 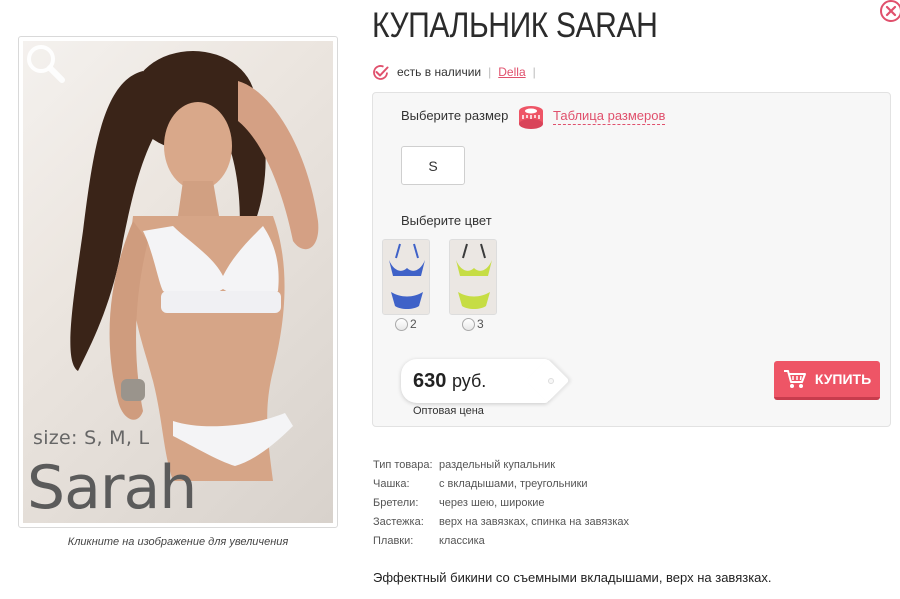 I want to click on spec-key: Плавки:, so click(x=393, y=540).